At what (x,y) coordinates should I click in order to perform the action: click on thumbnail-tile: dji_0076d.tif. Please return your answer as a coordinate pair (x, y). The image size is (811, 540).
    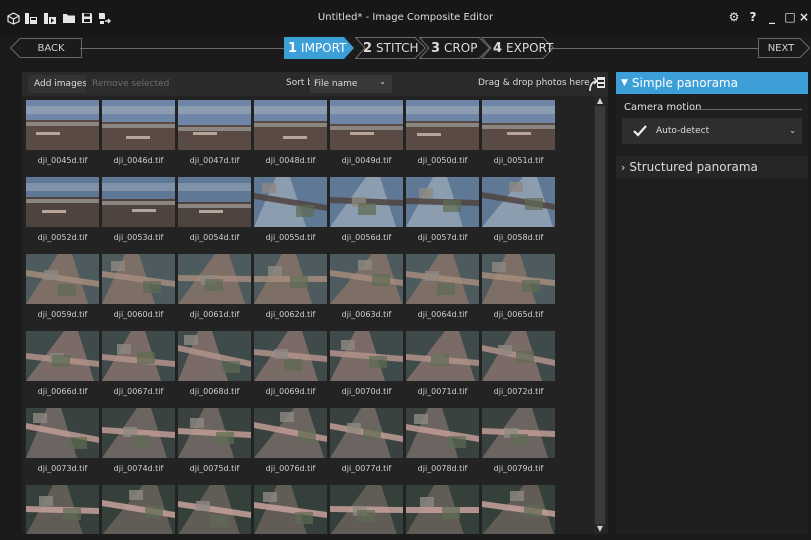
    Looking at the image, I should click on (290, 440).